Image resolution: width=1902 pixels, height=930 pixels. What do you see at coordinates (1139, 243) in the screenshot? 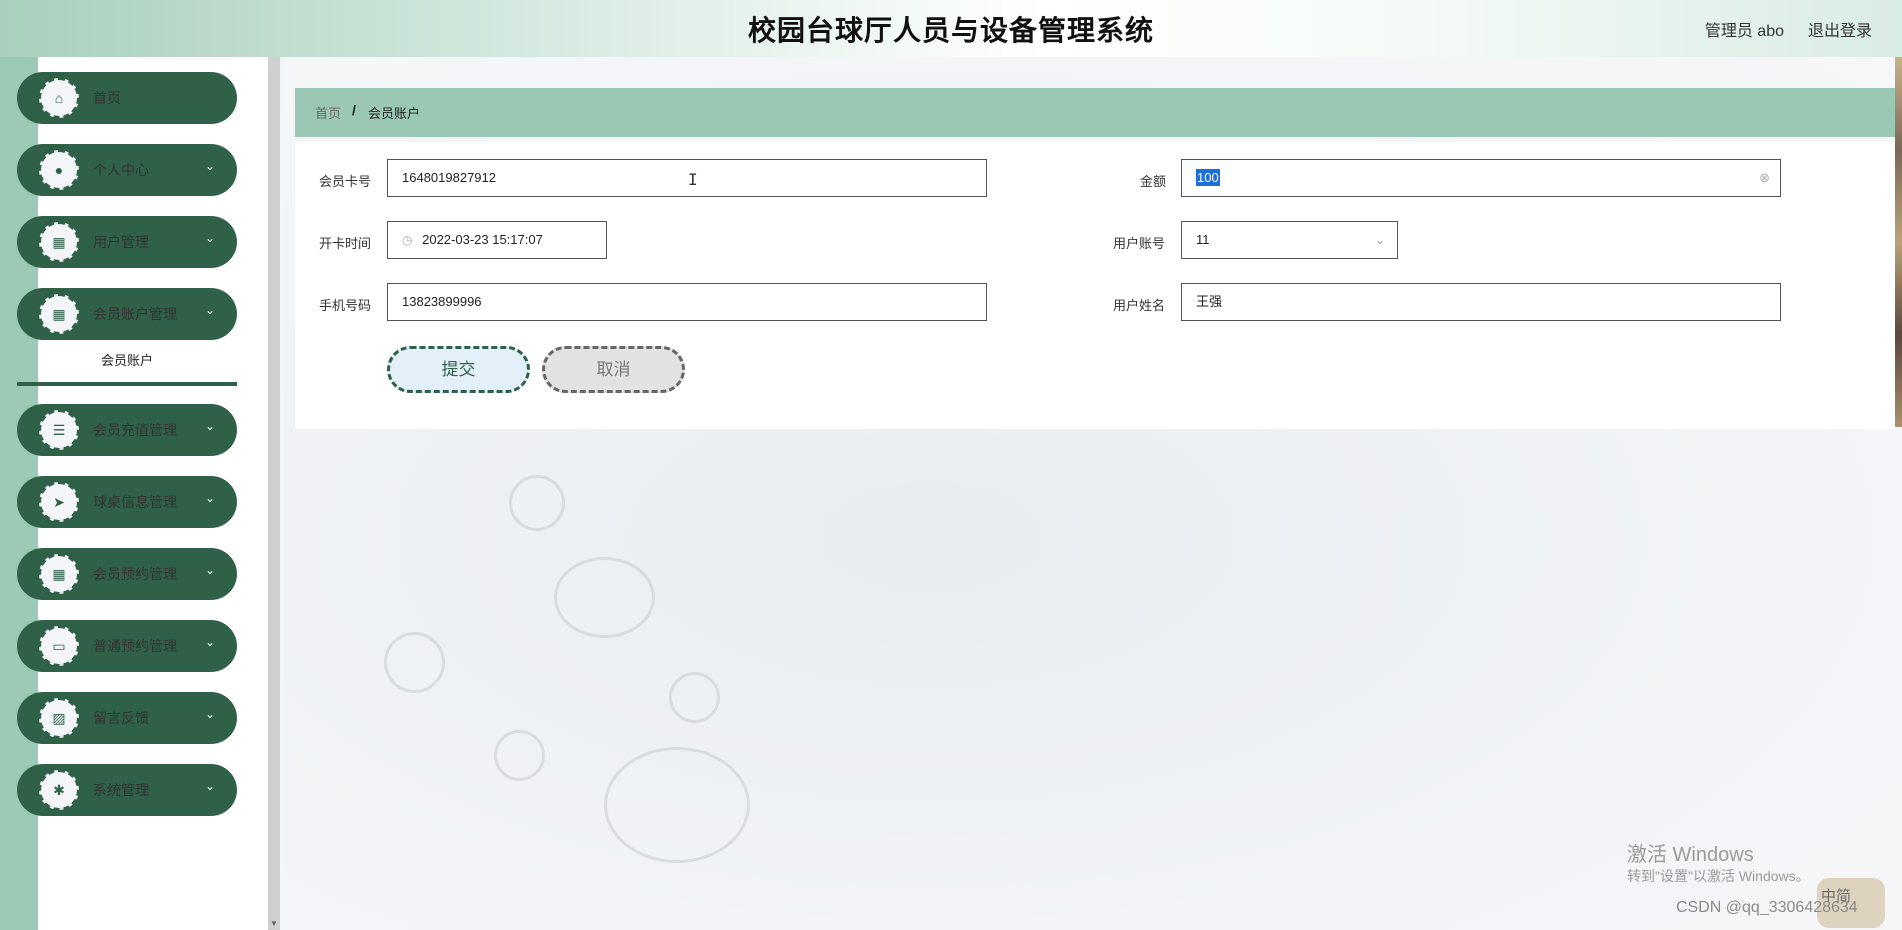
I see `user-account-label: 用户账号` at bounding box center [1139, 243].